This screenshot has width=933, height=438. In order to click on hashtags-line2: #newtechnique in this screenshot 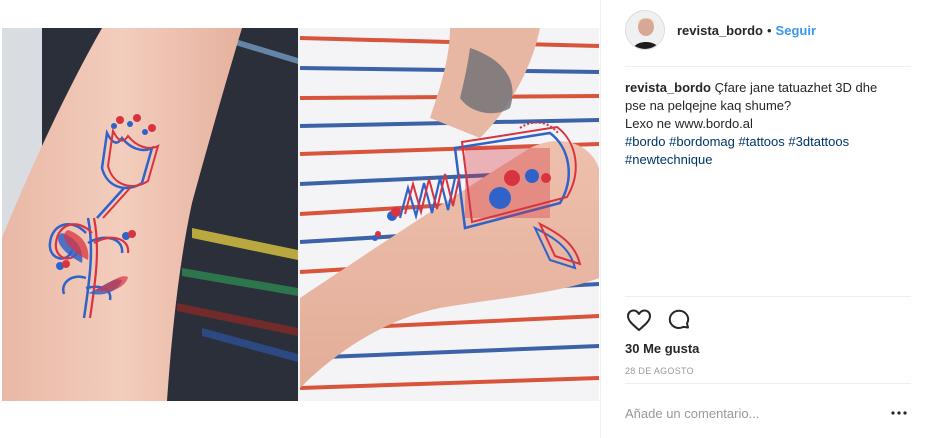, I will do `click(768, 160)`.